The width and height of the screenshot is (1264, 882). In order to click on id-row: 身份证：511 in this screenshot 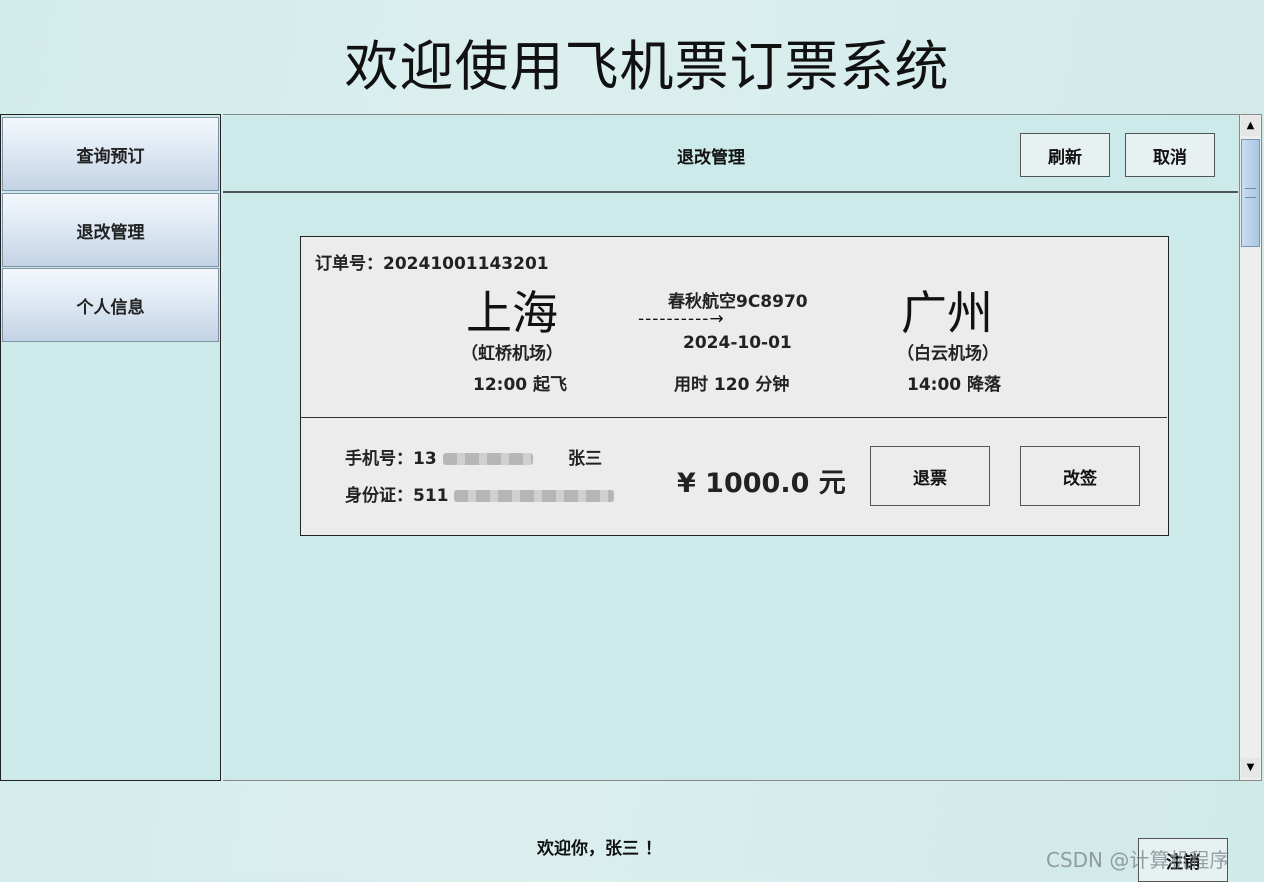, I will do `click(480, 493)`.